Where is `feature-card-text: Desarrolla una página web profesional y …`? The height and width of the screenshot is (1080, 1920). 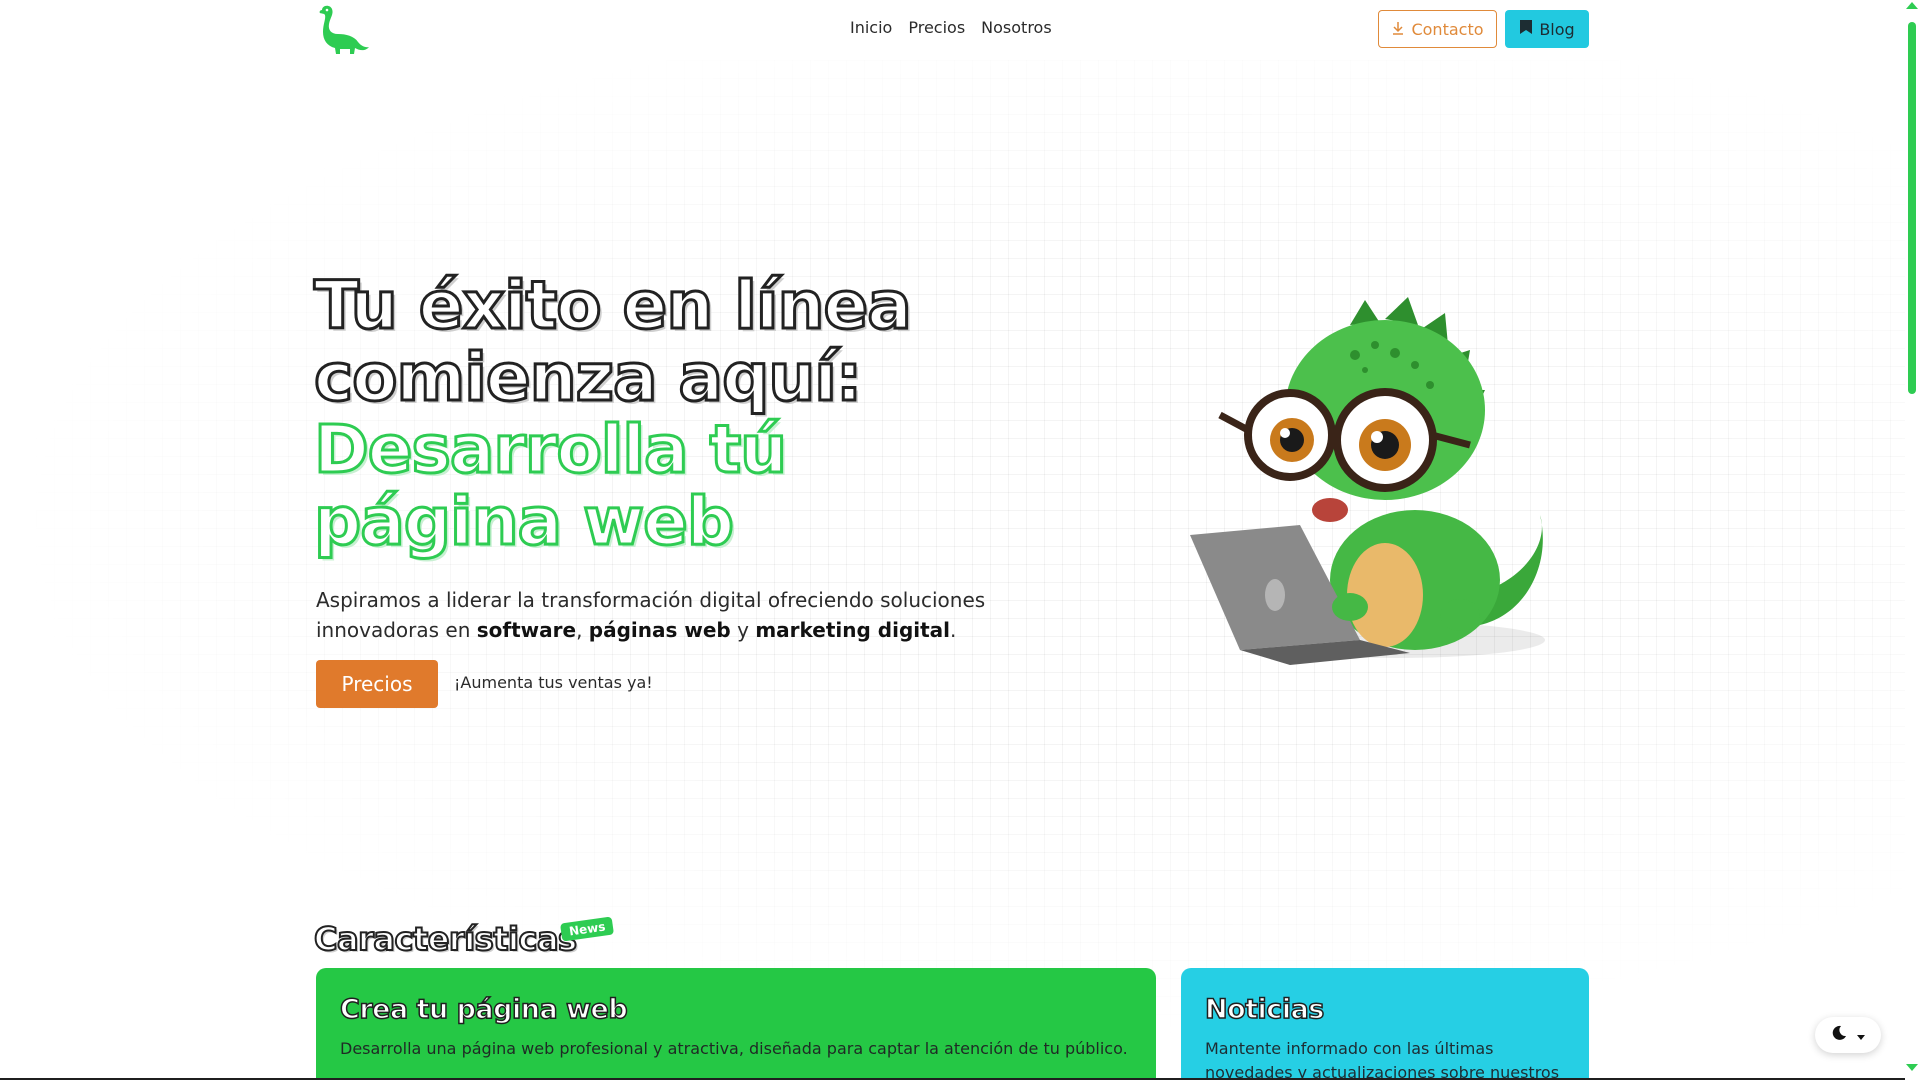
feature-card-text: Desarrolla una página web profesional y … is located at coordinates (734, 1048).